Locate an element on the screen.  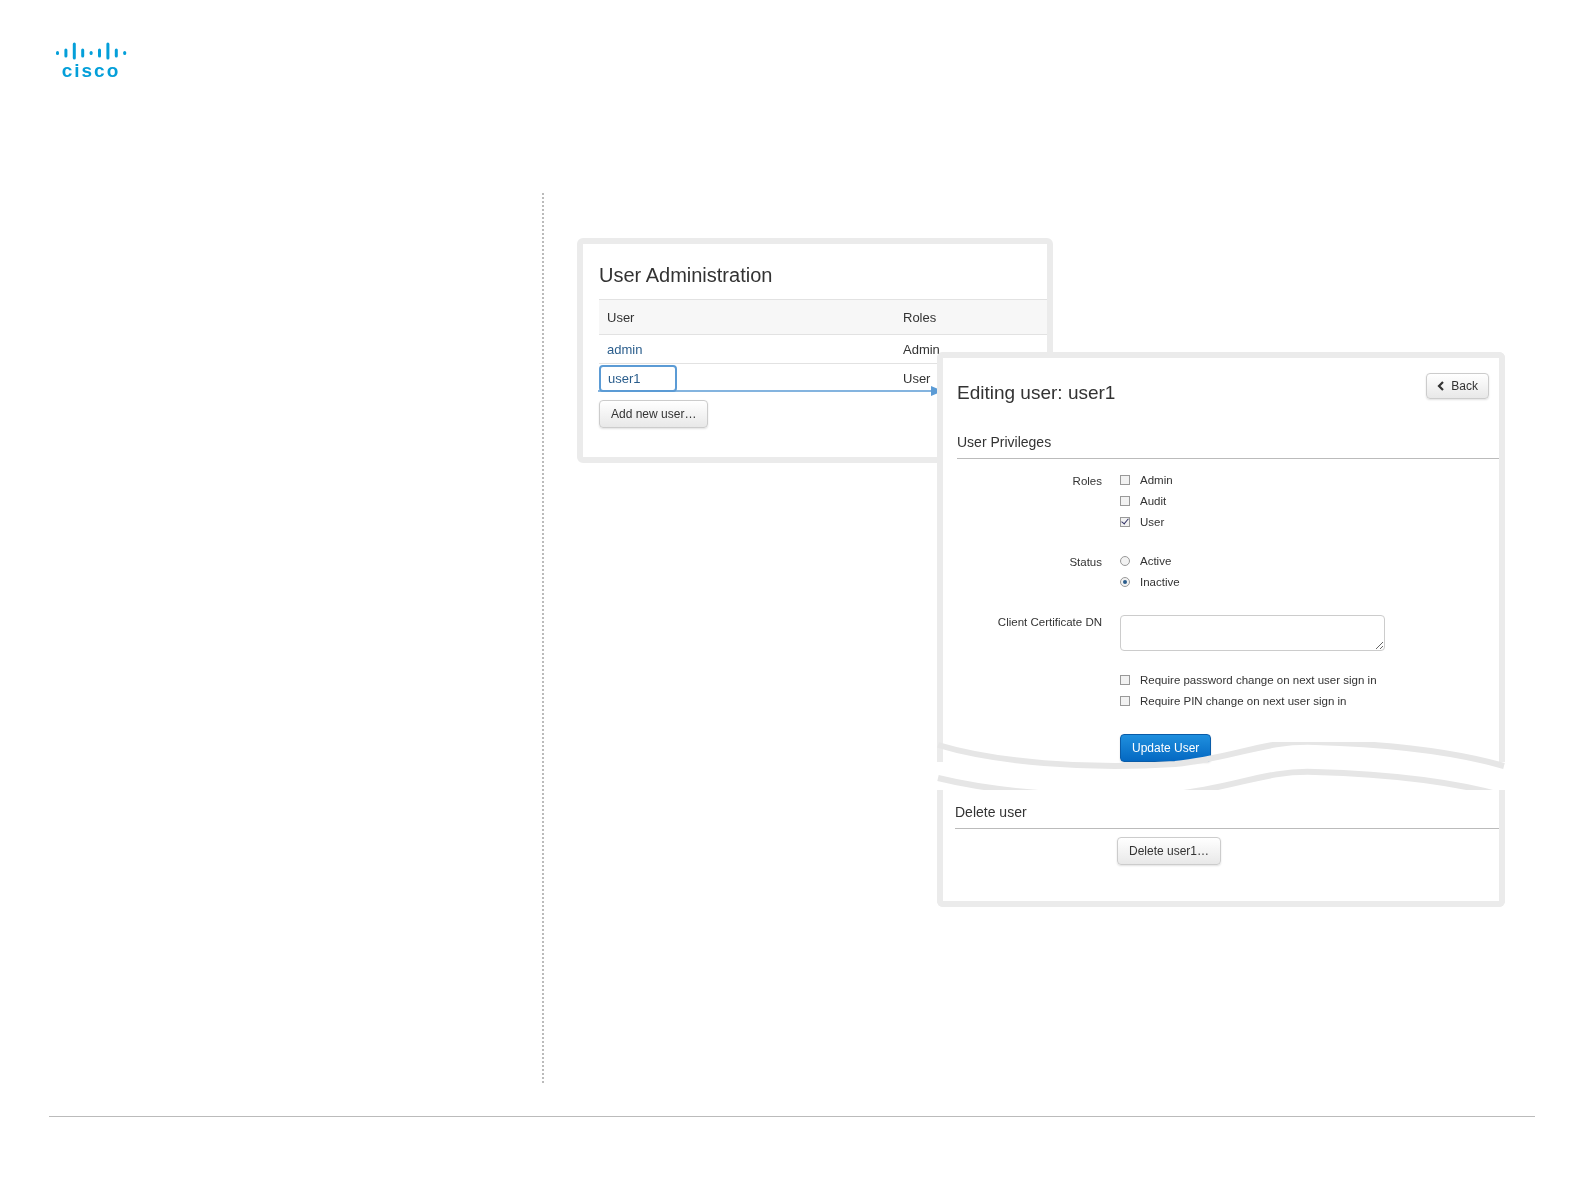
table-cell: User is located at coordinates (917, 378).